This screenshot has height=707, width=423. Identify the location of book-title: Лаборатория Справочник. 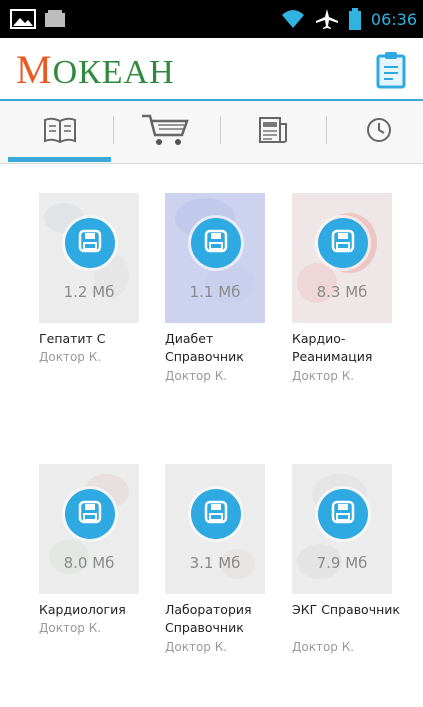
(208, 618).